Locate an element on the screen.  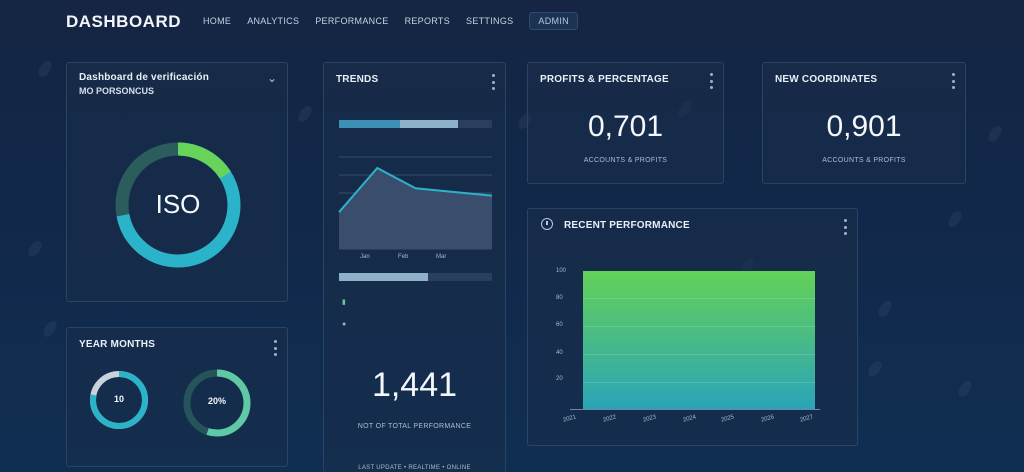
trends-card-title: TRENDS is located at coordinates (357, 79).